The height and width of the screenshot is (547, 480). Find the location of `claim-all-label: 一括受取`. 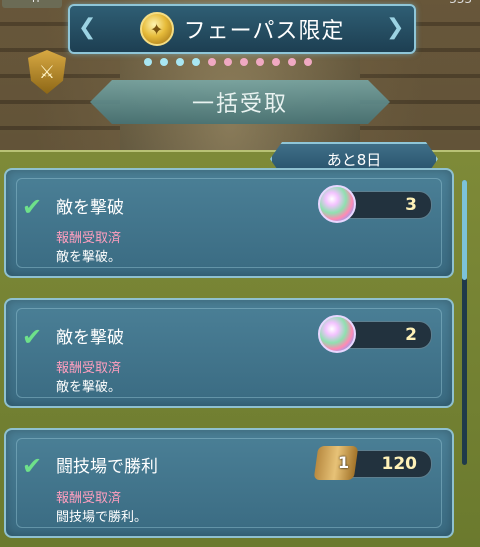

claim-all-label: 一括受取 is located at coordinates (239, 104).